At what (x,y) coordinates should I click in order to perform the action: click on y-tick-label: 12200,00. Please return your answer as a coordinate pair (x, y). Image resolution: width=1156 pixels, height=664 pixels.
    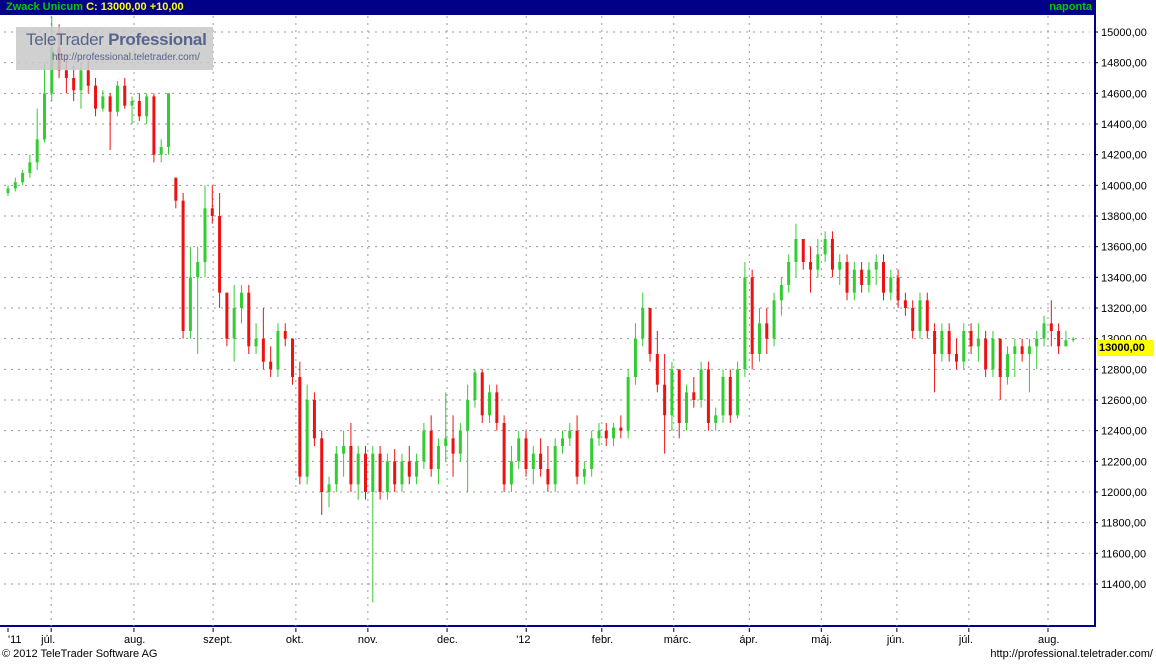
    Looking at the image, I should click on (1124, 462).